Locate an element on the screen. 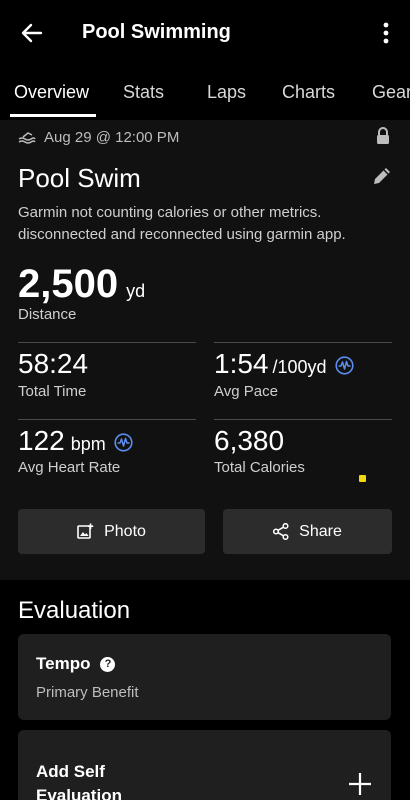 The image size is (410, 800). edit-button is located at coordinates (382, 178).